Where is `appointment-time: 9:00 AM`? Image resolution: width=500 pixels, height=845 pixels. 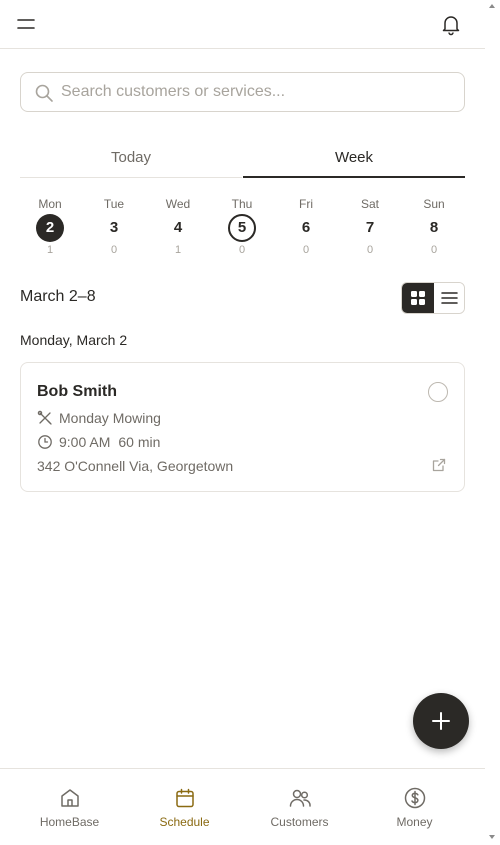 appointment-time: 9:00 AM is located at coordinates (85, 442).